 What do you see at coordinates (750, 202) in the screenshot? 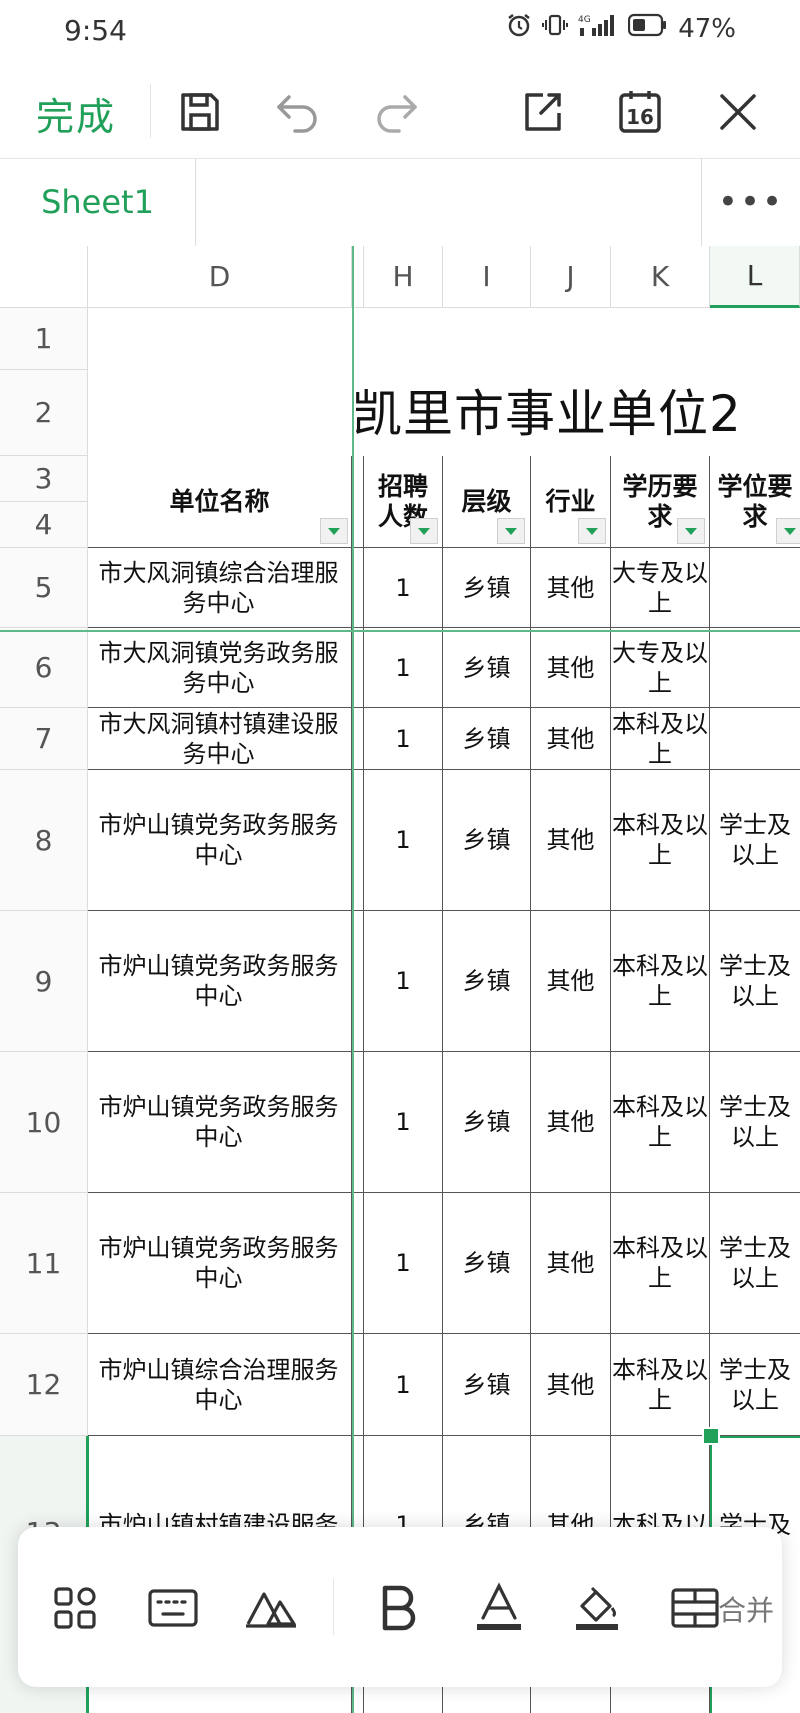
I see `more-button: •••` at bounding box center [750, 202].